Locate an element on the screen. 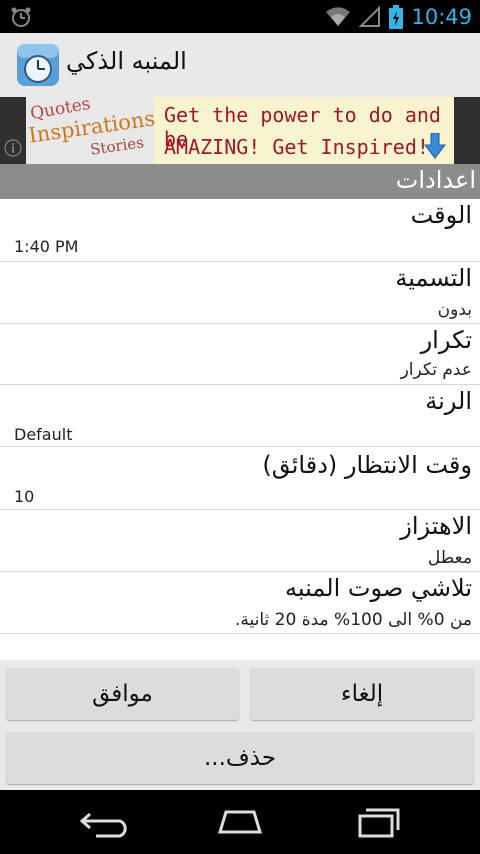 The width and height of the screenshot is (480, 854). setting-repeat: تكرار عدم تكرار is located at coordinates (240, 354).